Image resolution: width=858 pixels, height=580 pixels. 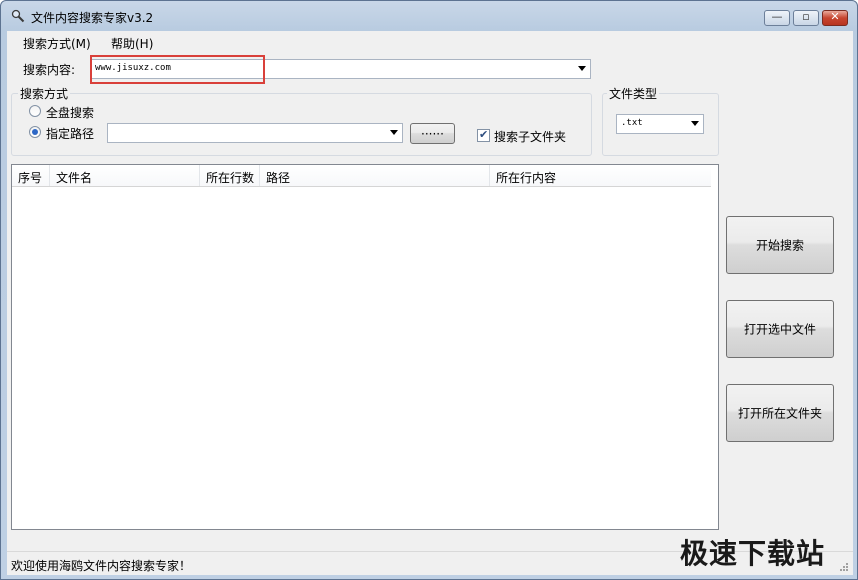 I want to click on highlight-box, so click(x=177, y=69).